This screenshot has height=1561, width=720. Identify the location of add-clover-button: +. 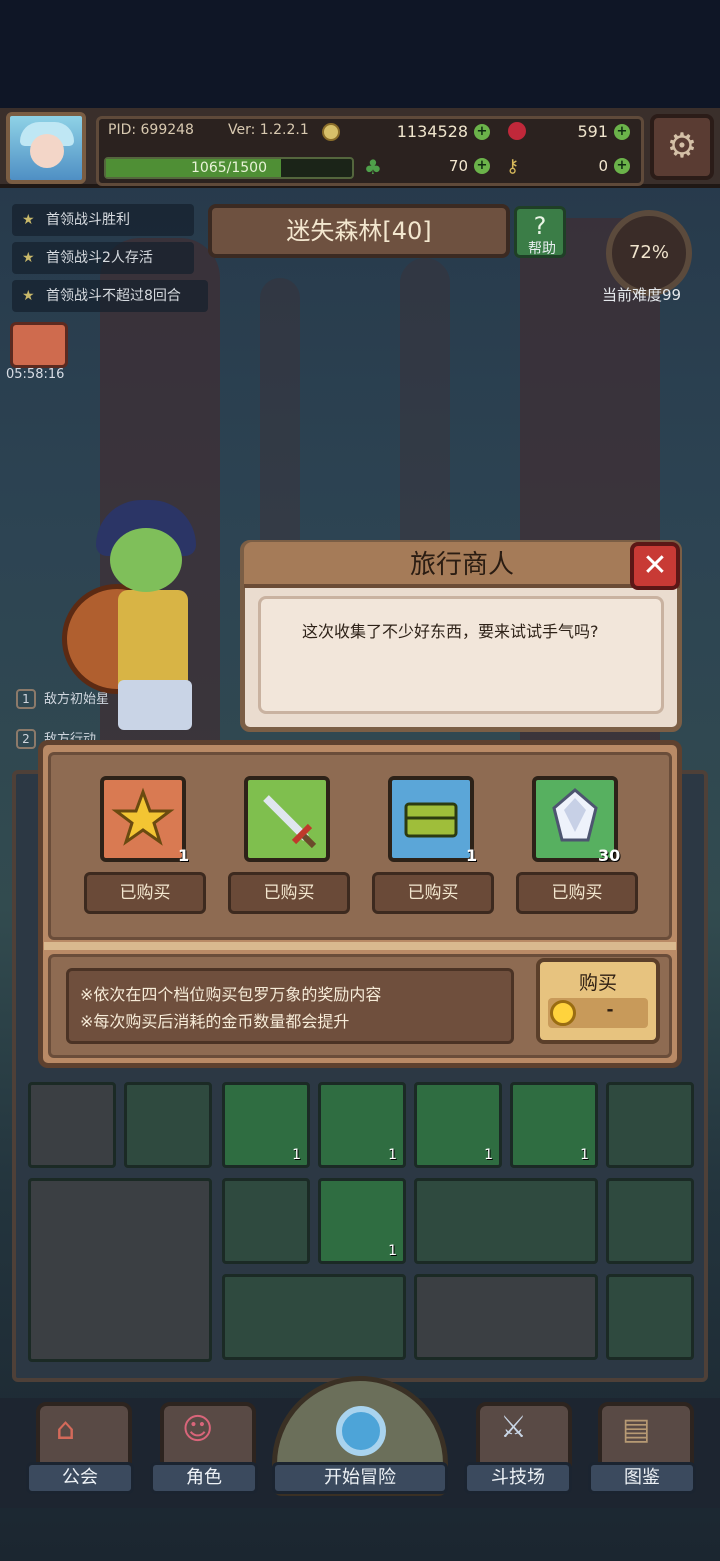
(482, 166).